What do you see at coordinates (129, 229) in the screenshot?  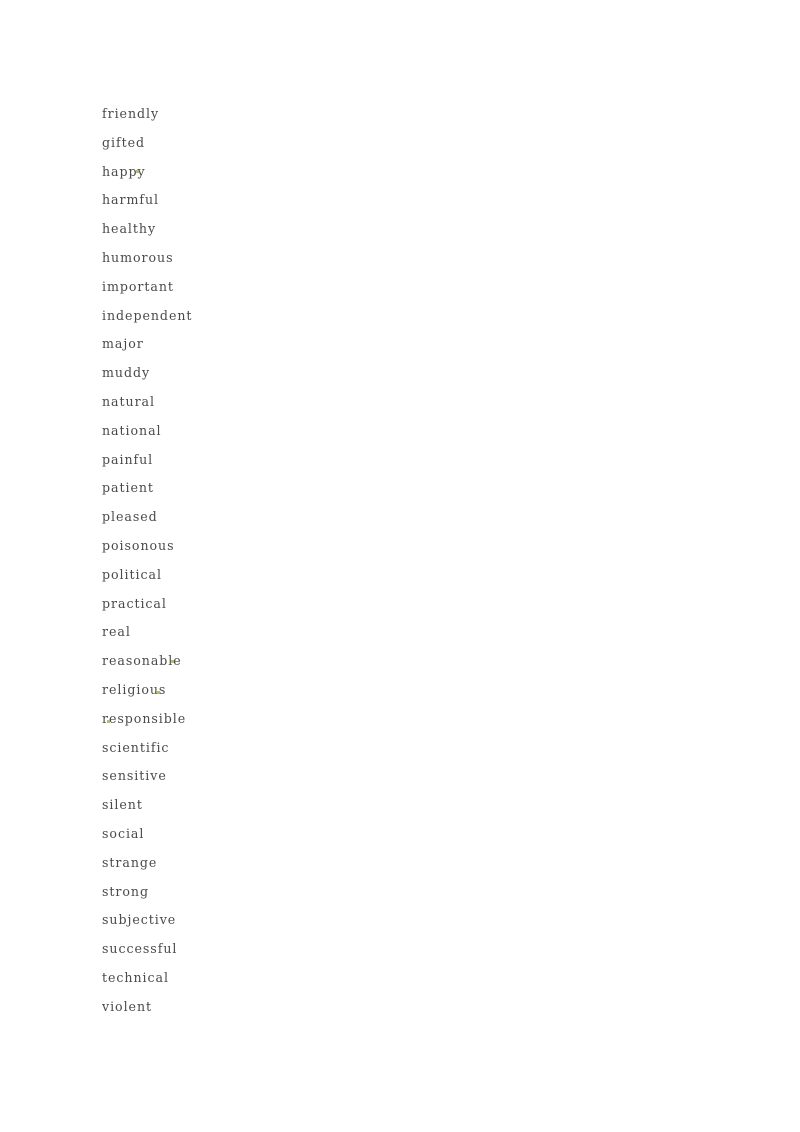 I see `word-list-item: healthy` at bounding box center [129, 229].